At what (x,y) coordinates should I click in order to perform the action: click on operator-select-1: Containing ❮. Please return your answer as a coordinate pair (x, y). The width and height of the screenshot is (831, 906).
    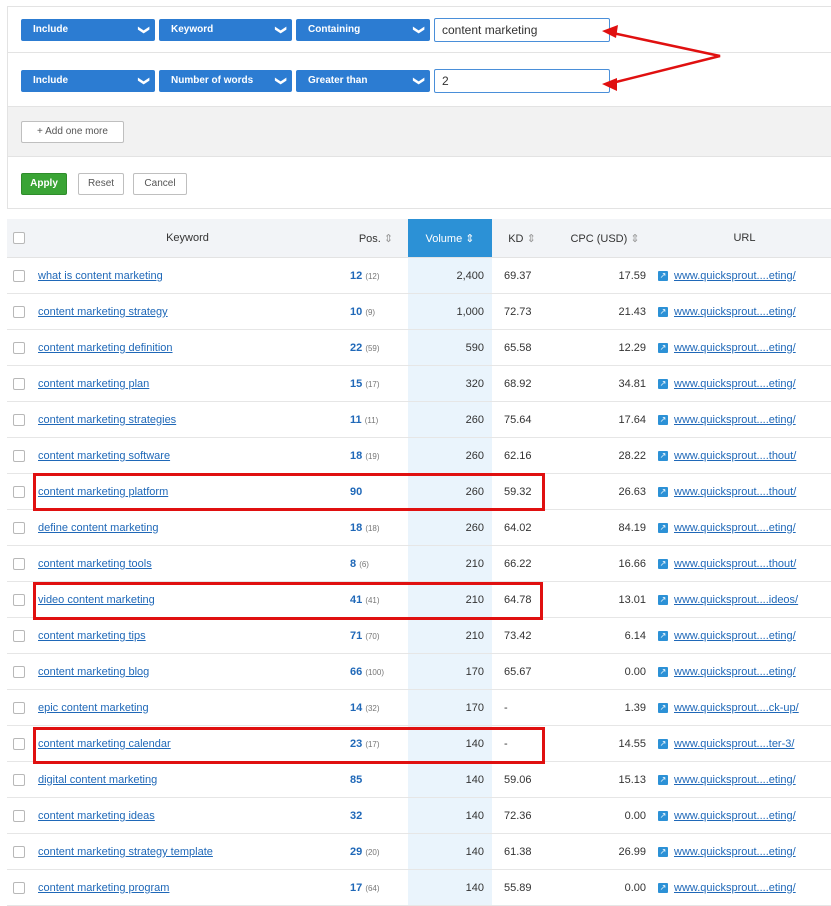
    Looking at the image, I should click on (363, 30).